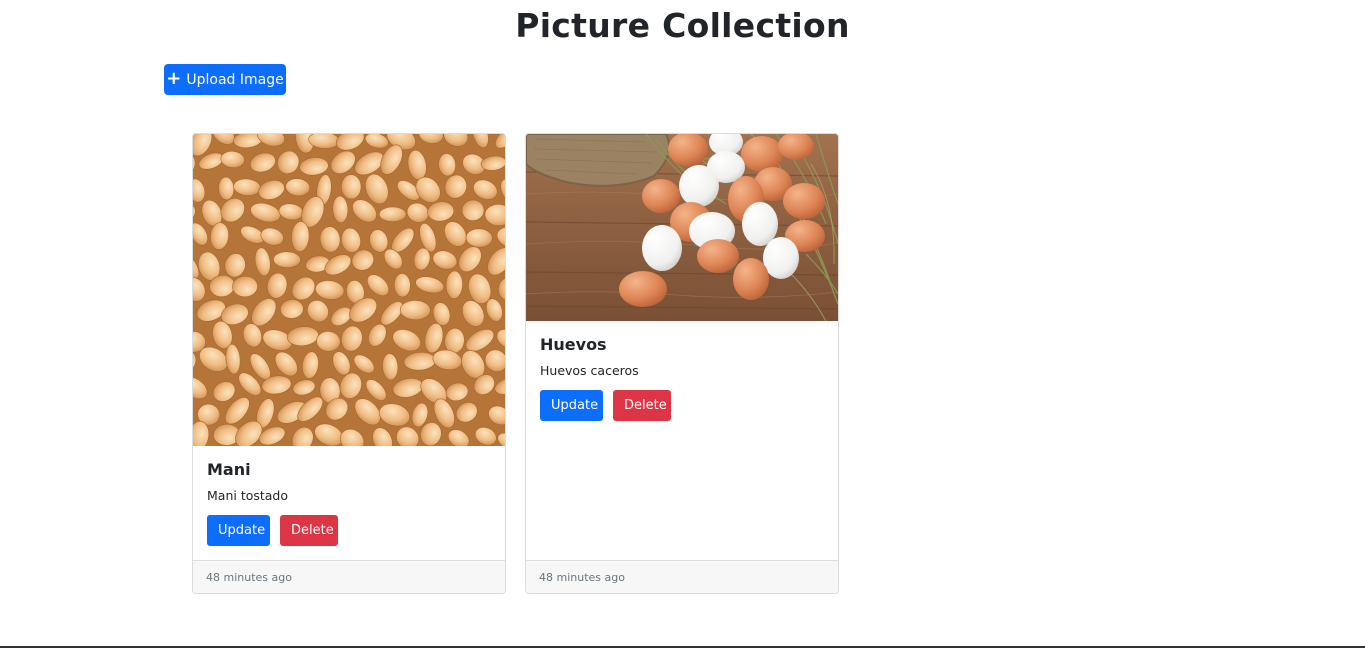  I want to click on card-image-eggs, so click(682, 227).